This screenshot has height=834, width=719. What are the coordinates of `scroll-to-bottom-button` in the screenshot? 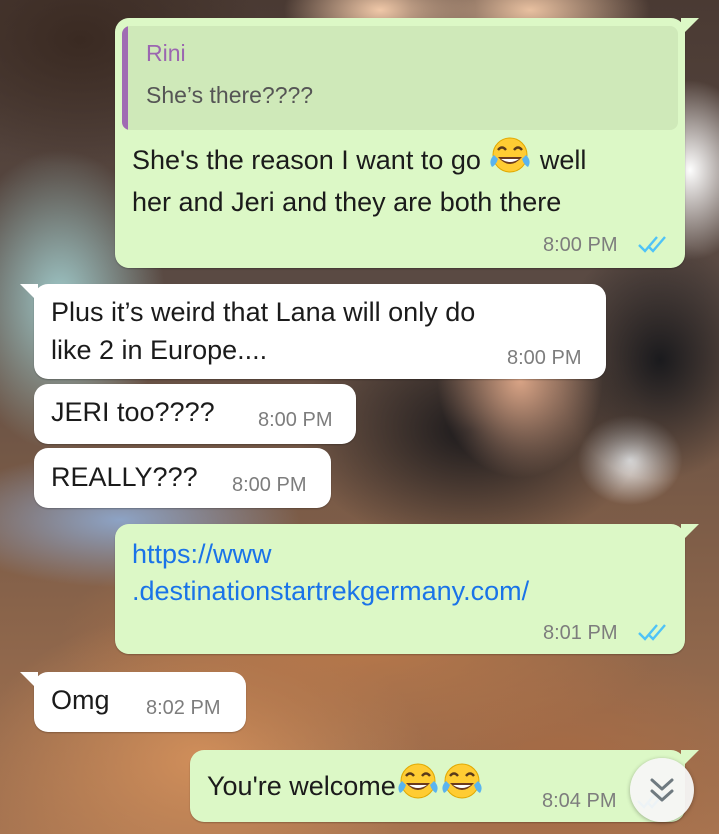 It's located at (662, 790).